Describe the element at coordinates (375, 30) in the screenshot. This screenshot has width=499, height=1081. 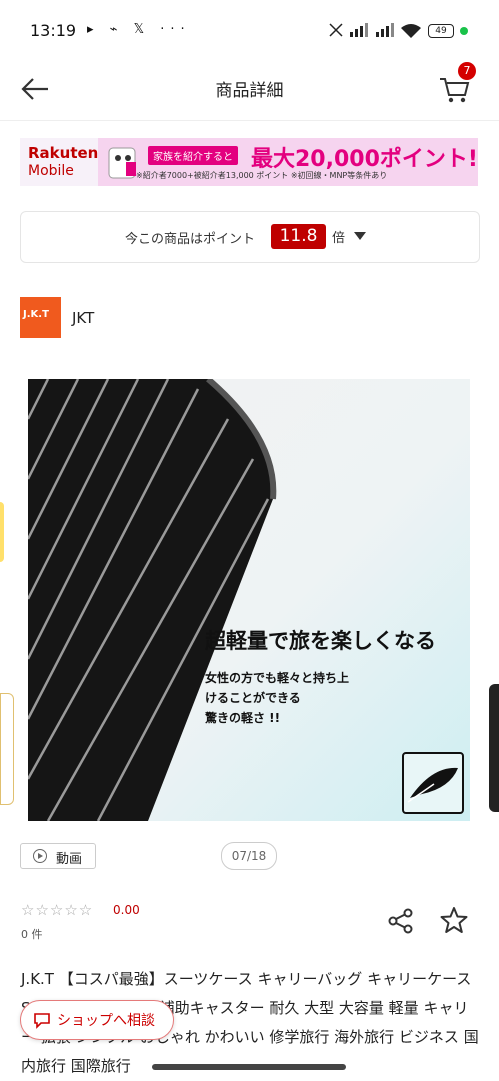
I see `signal-wifi-icons` at that location.